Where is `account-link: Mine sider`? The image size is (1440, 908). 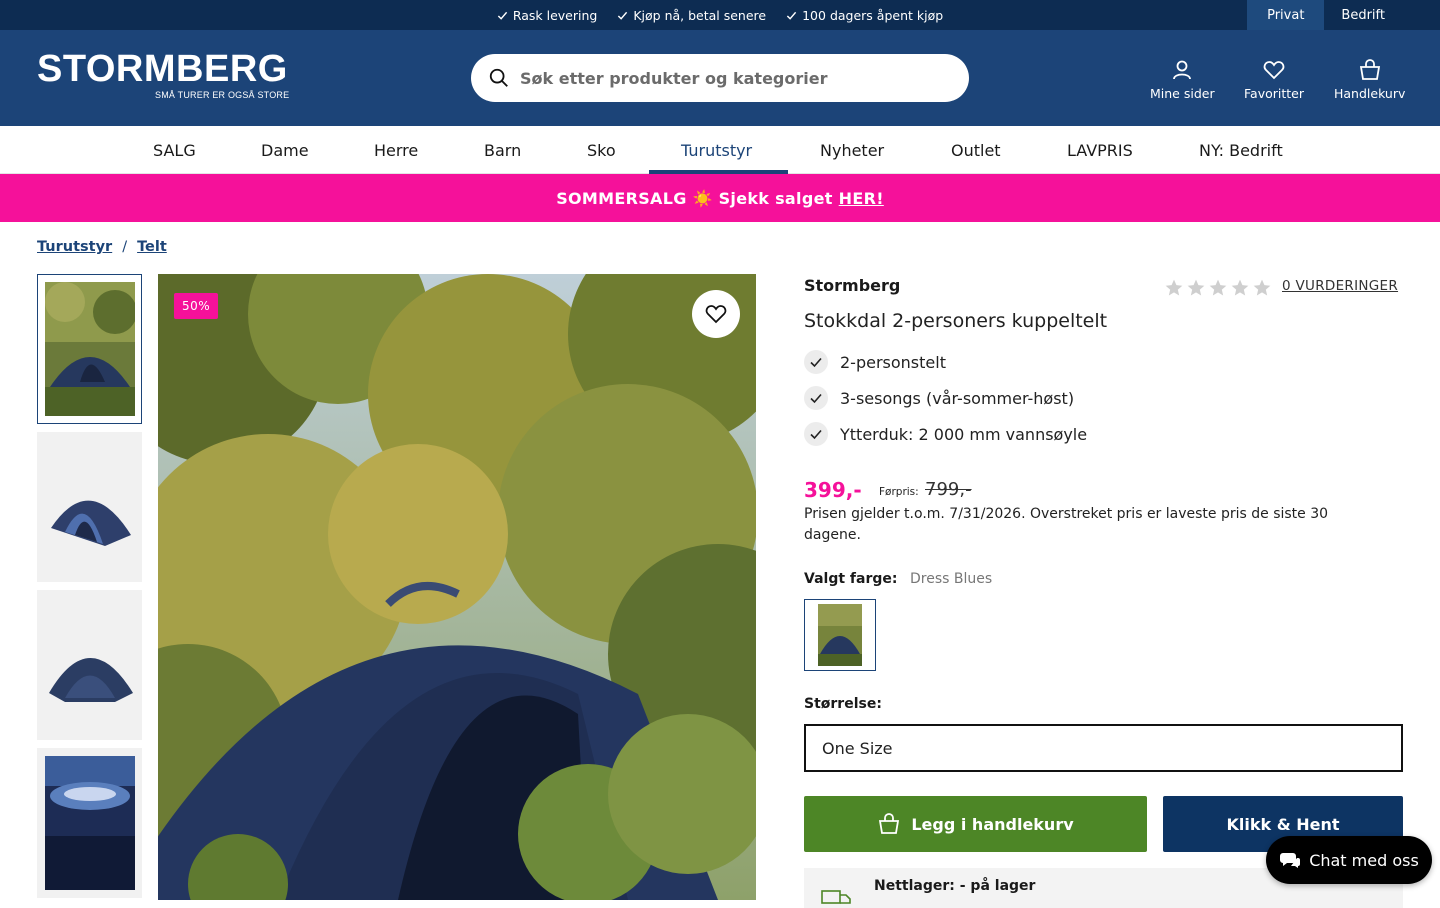 account-link: Mine sider is located at coordinates (1182, 79).